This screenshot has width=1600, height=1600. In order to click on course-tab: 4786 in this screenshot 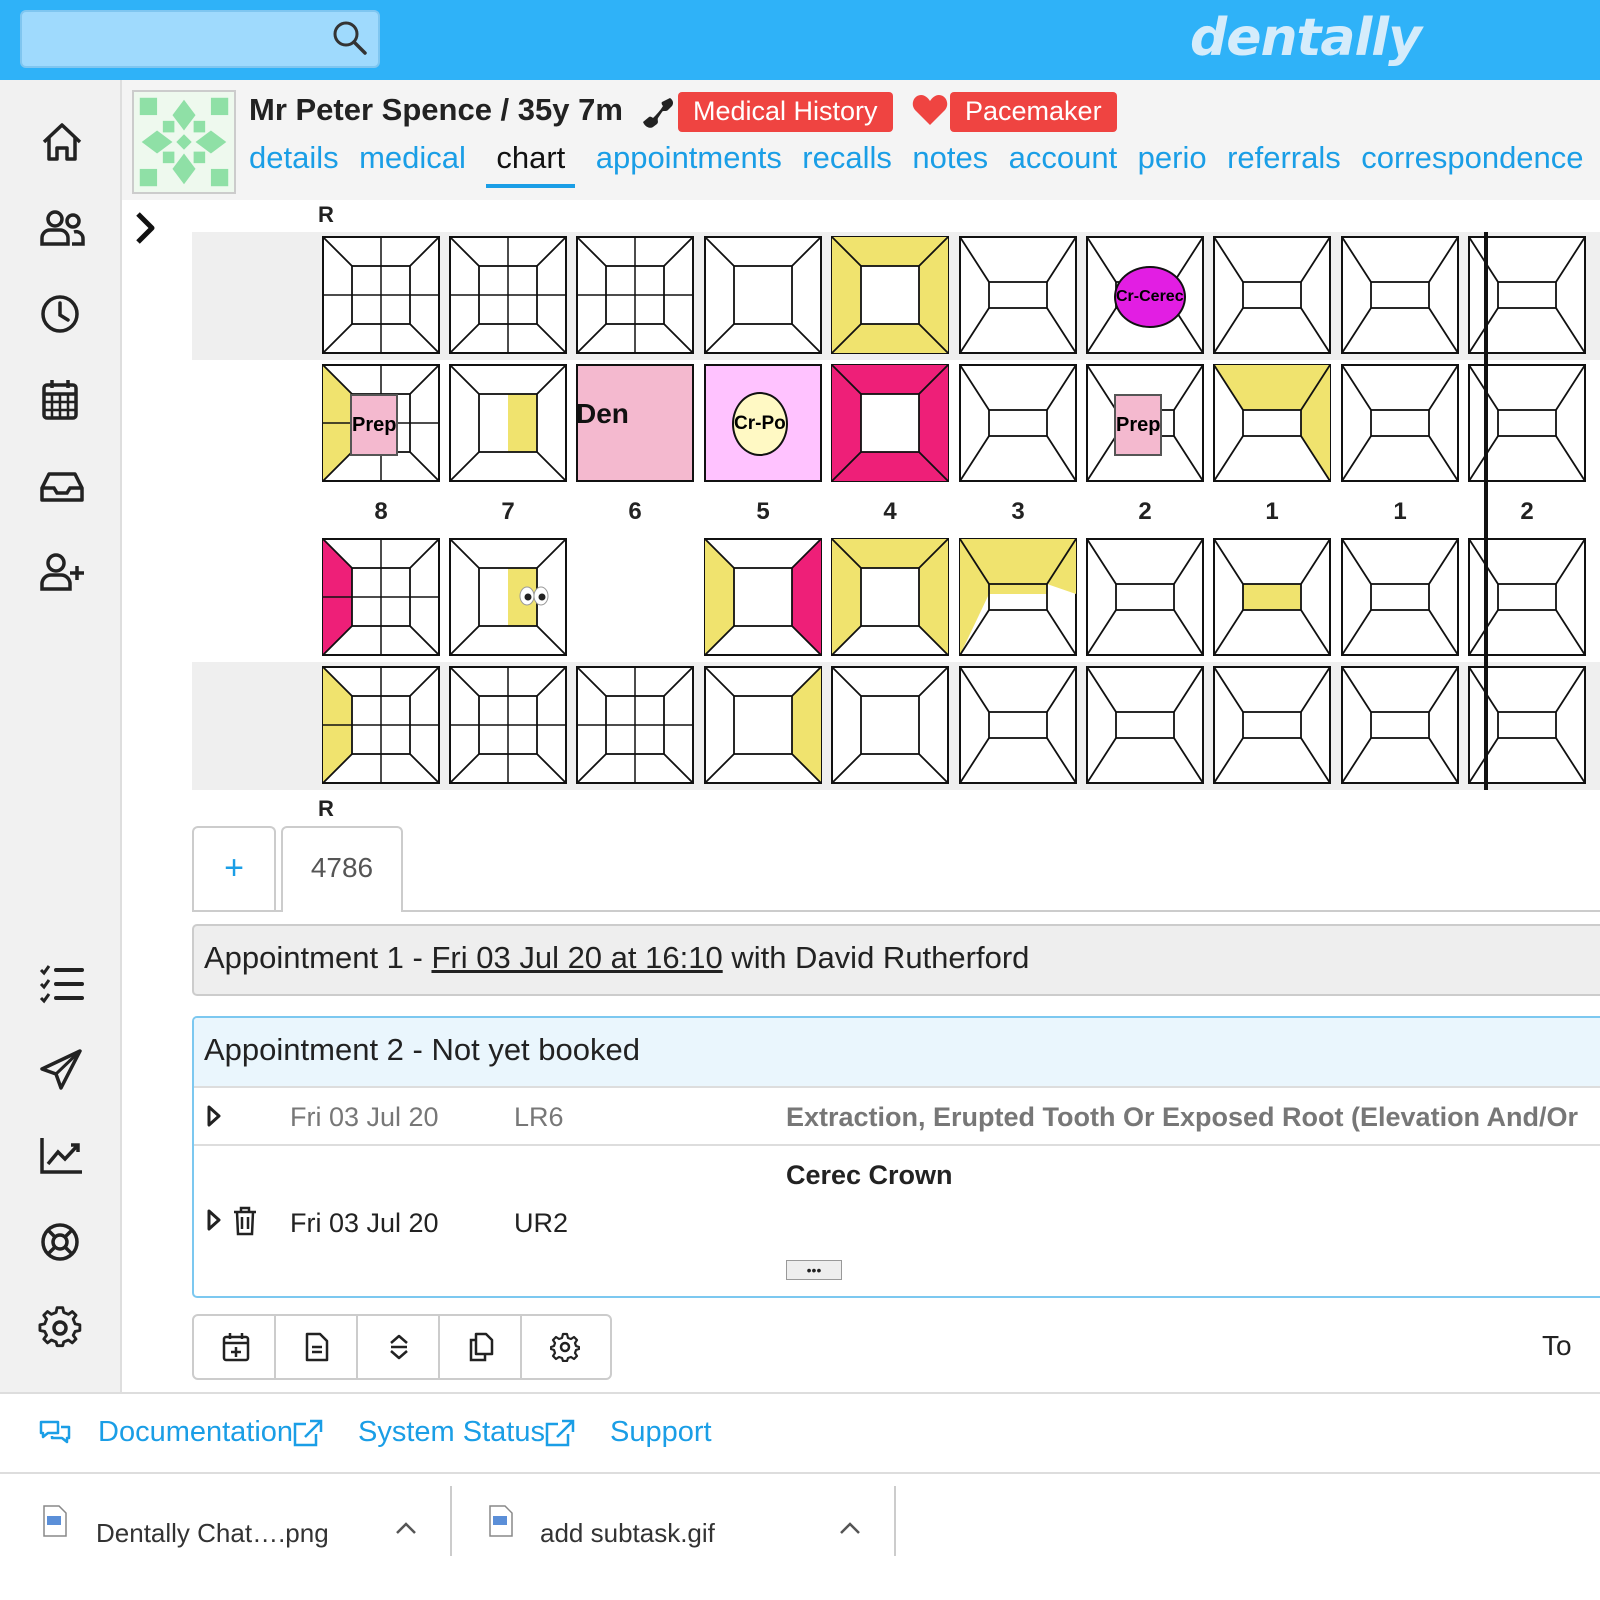, I will do `click(342, 869)`.